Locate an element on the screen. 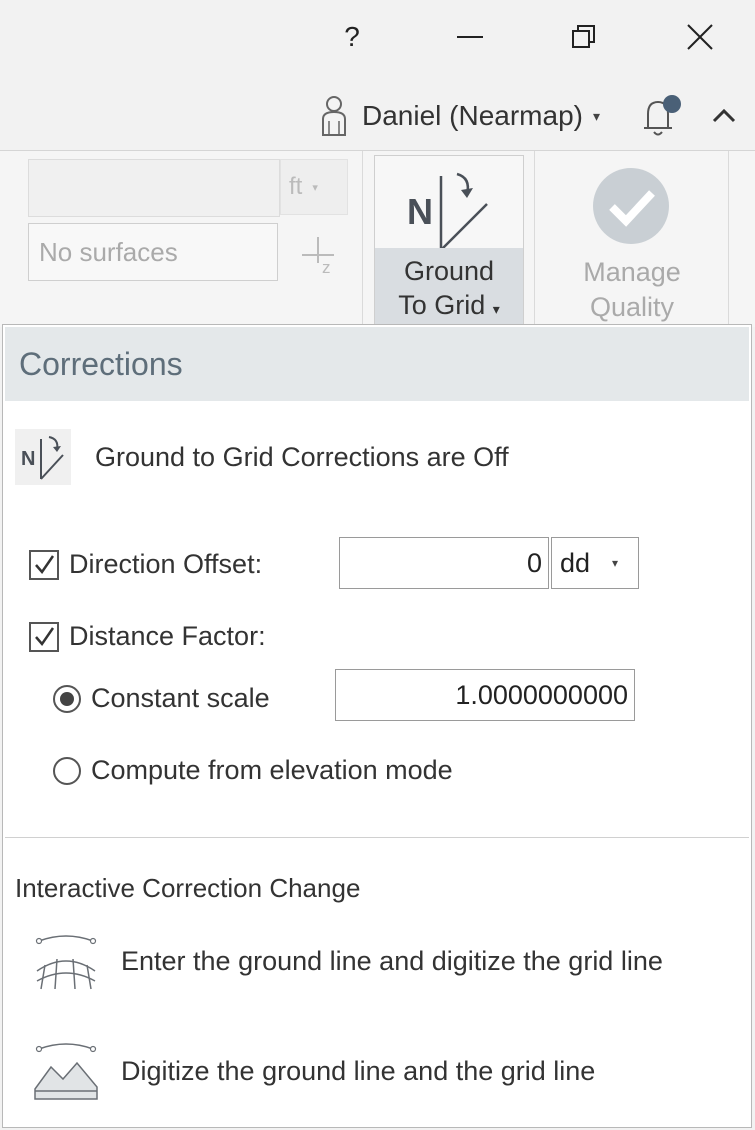  ground-to-grid-line2: To Grid is located at coordinates (442, 305).